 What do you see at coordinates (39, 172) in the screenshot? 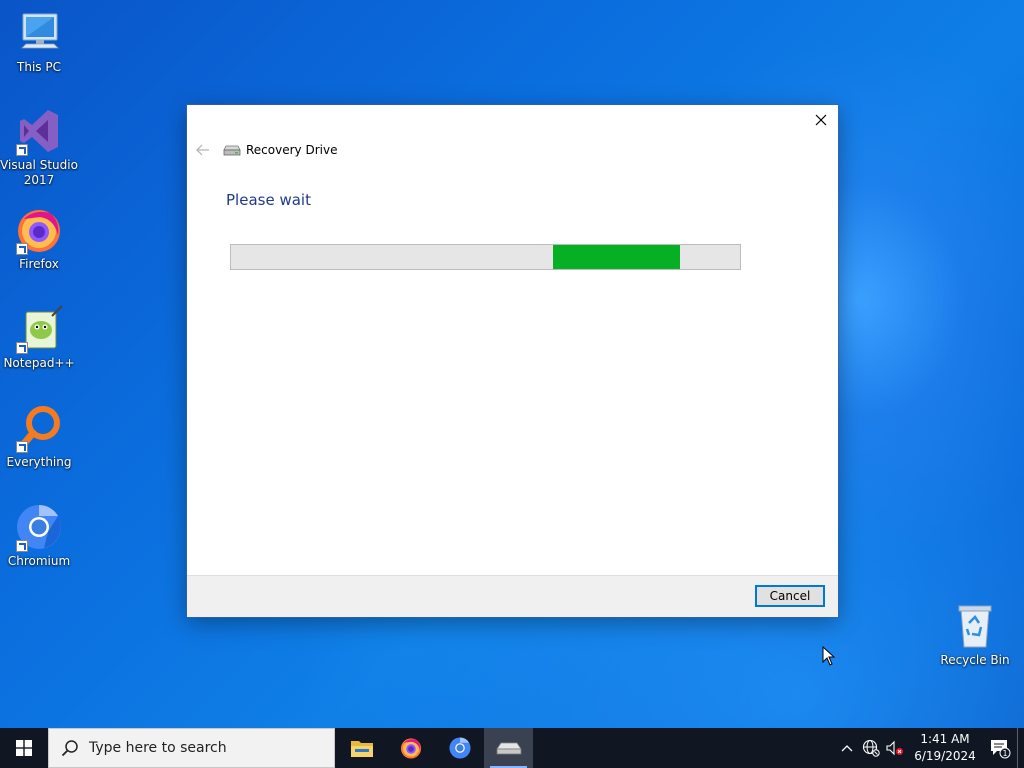
I see `desktop-icon-label: Visual Studio 2017` at bounding box center [39, 172].